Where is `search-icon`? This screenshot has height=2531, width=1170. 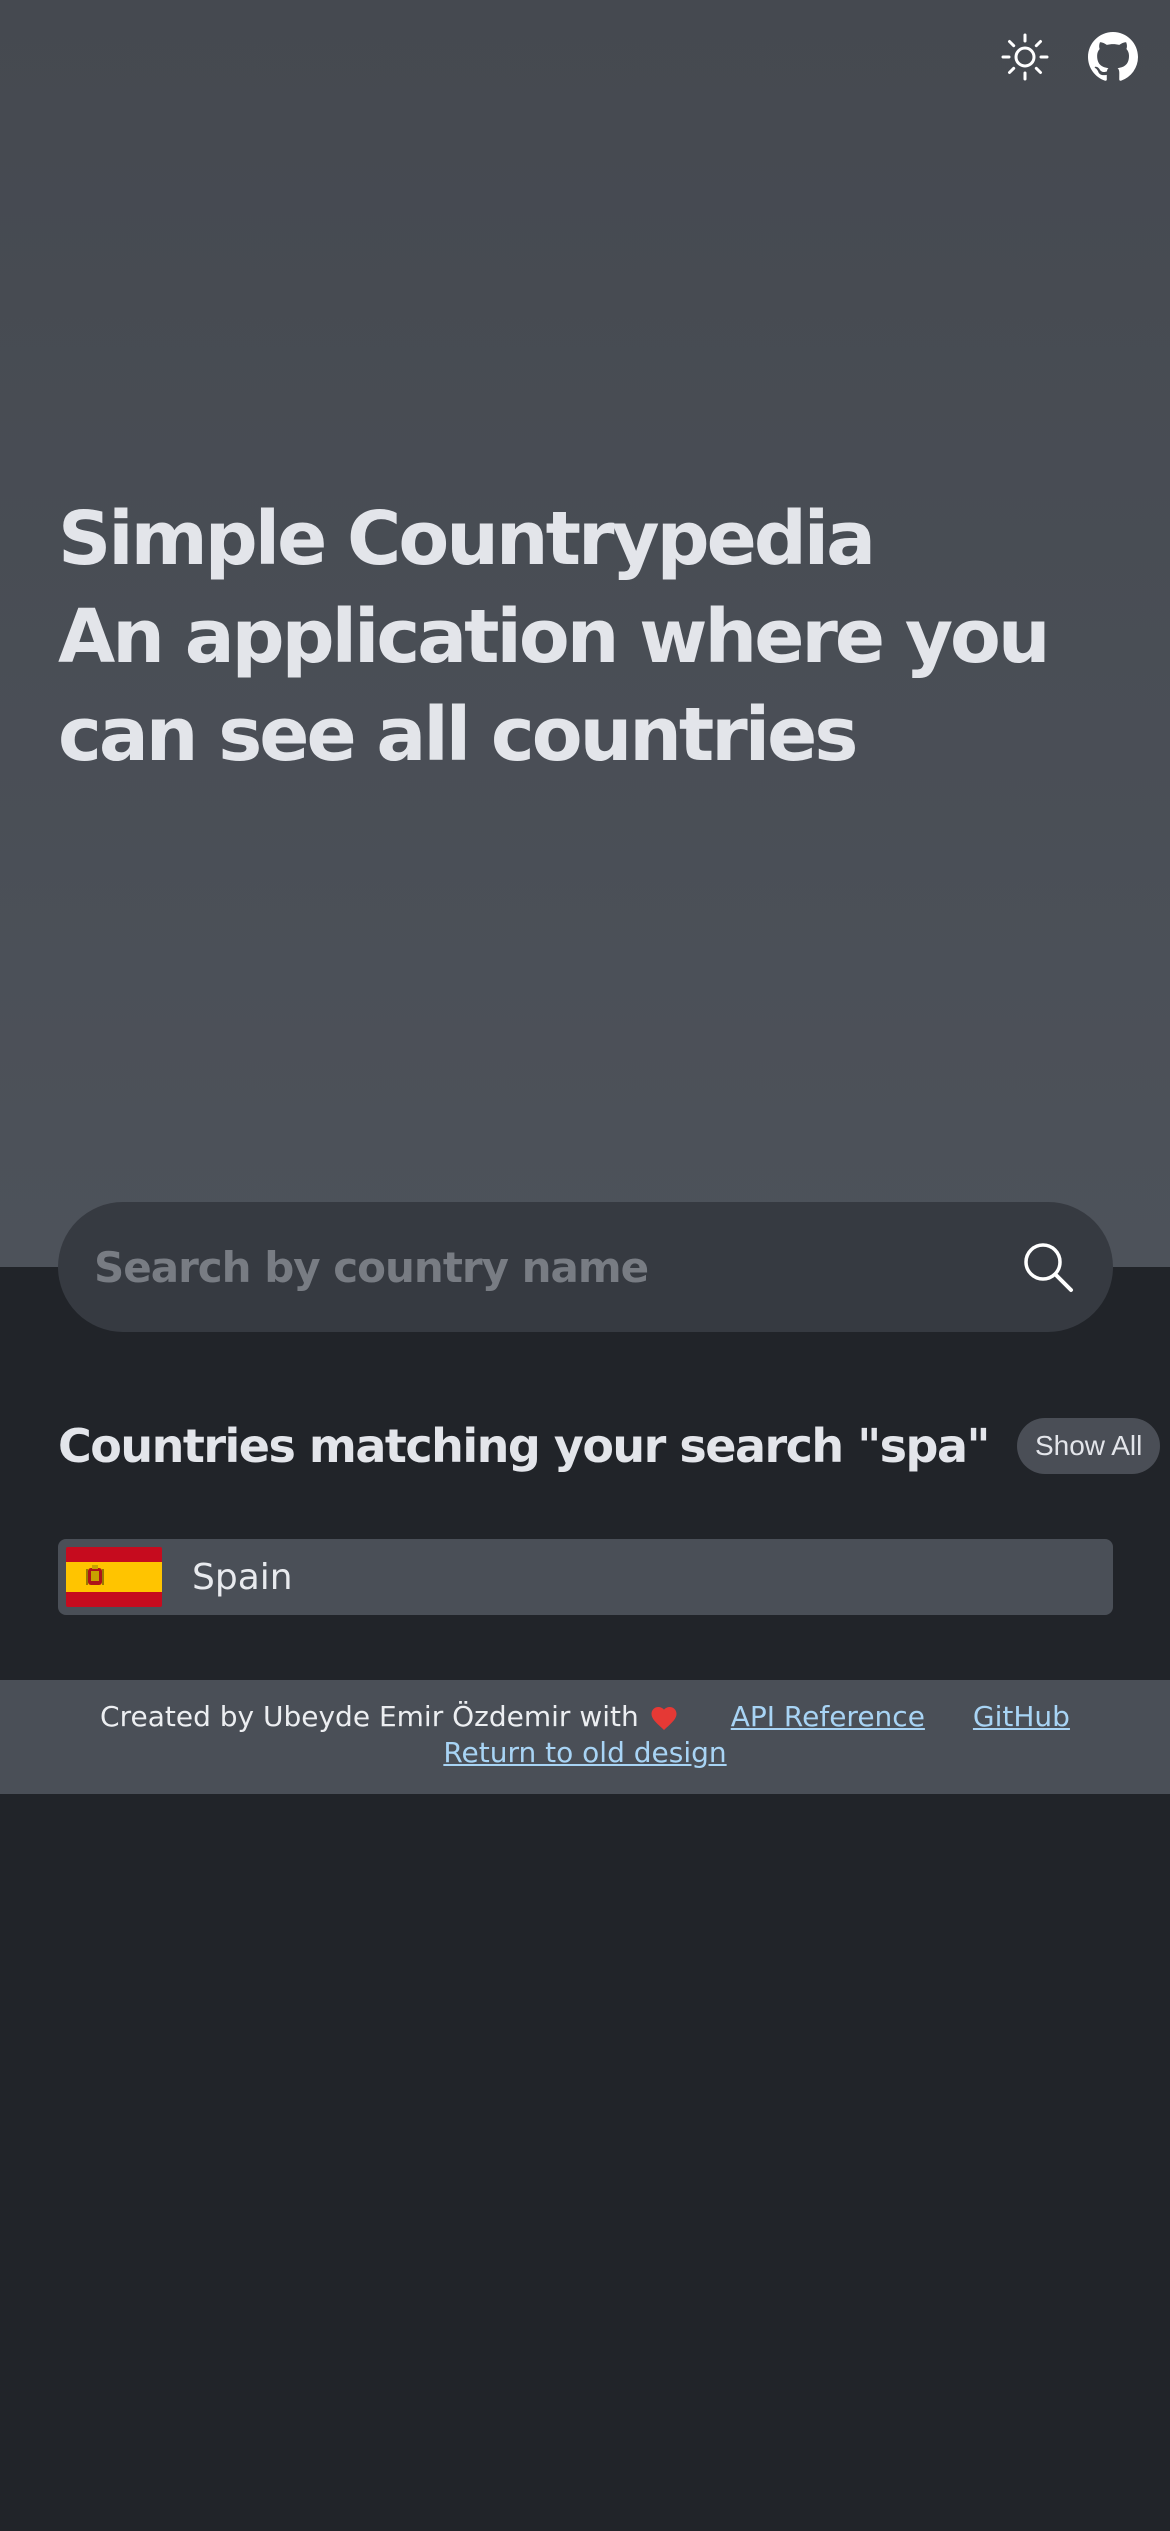
search-icon is located at coordinates (1048, 1267).